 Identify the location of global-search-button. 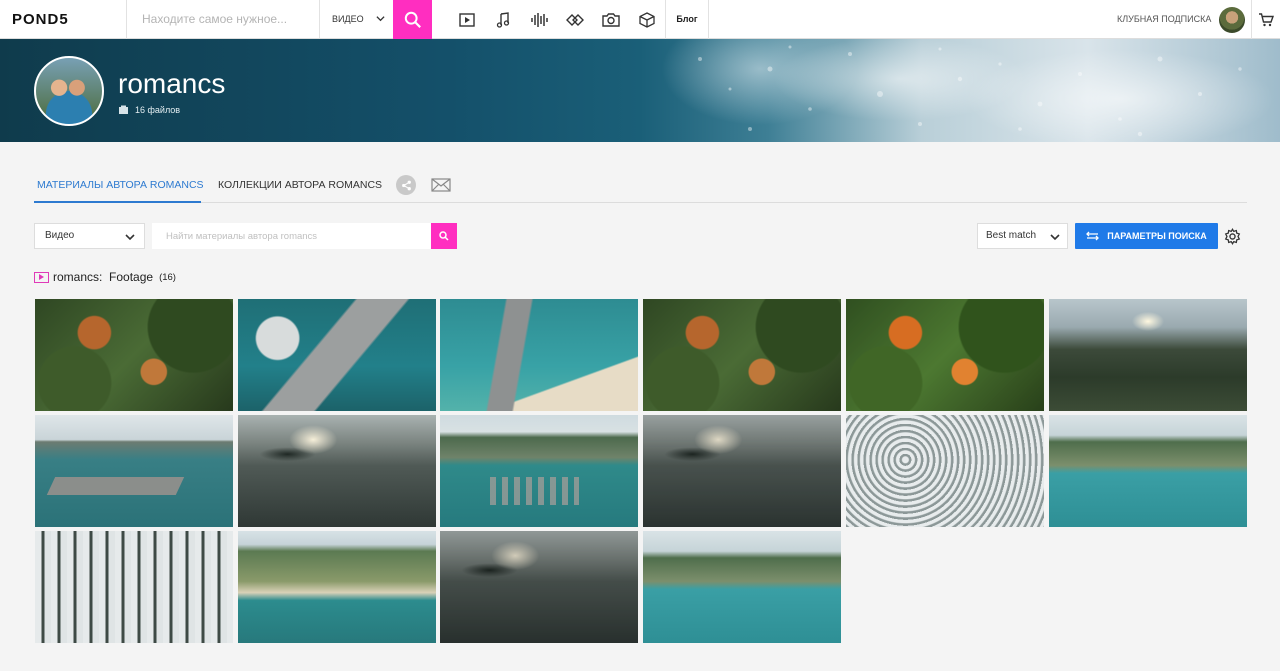
(412, 19).